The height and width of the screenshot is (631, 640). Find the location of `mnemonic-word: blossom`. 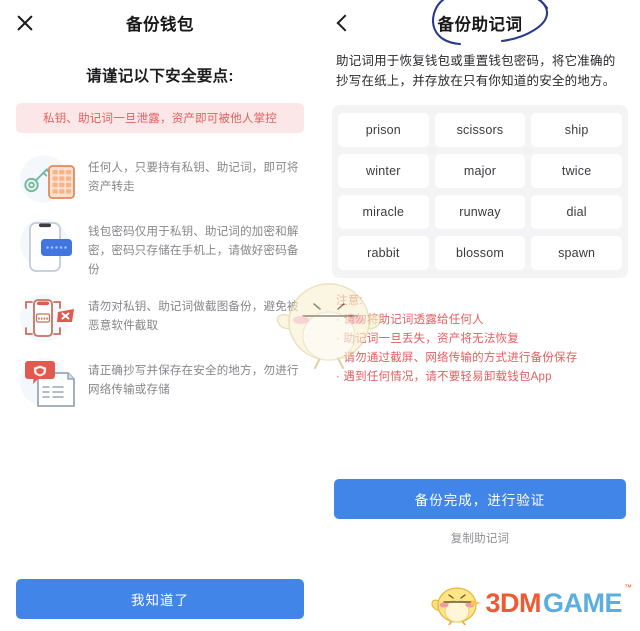

mnemonic-word: blossom is located at coordinates (480, 253).